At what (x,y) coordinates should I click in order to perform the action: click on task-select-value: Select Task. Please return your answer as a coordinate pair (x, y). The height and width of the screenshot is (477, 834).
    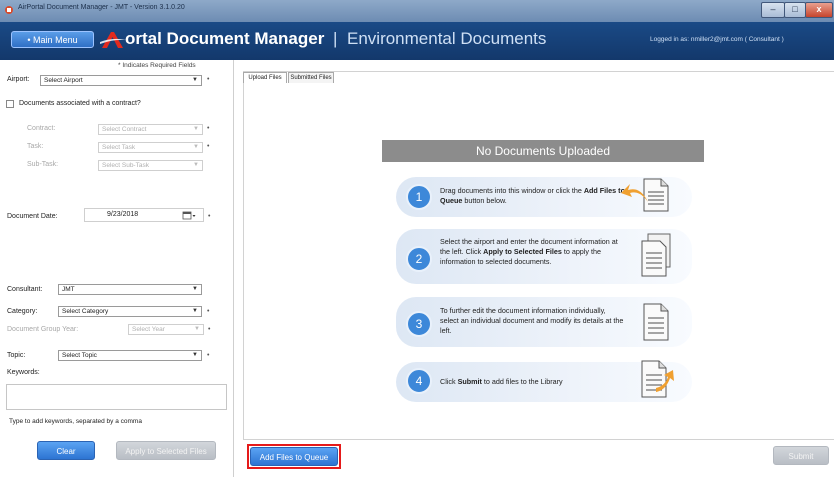
    Looking at the image, I should click on (119, 147).